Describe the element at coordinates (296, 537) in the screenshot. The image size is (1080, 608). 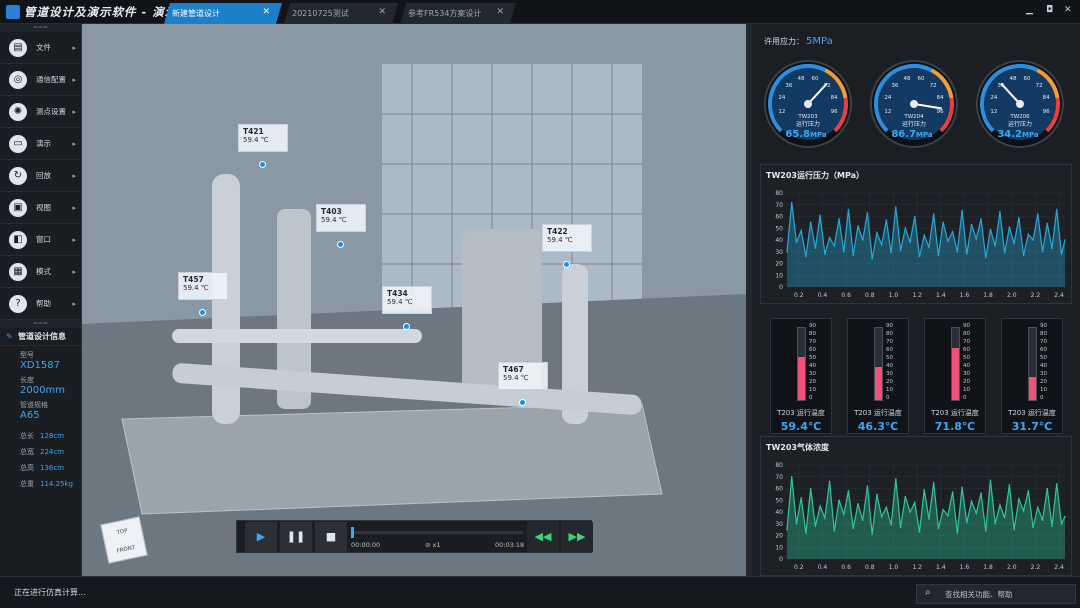
I see `pause-button: ❚❚` at that location.